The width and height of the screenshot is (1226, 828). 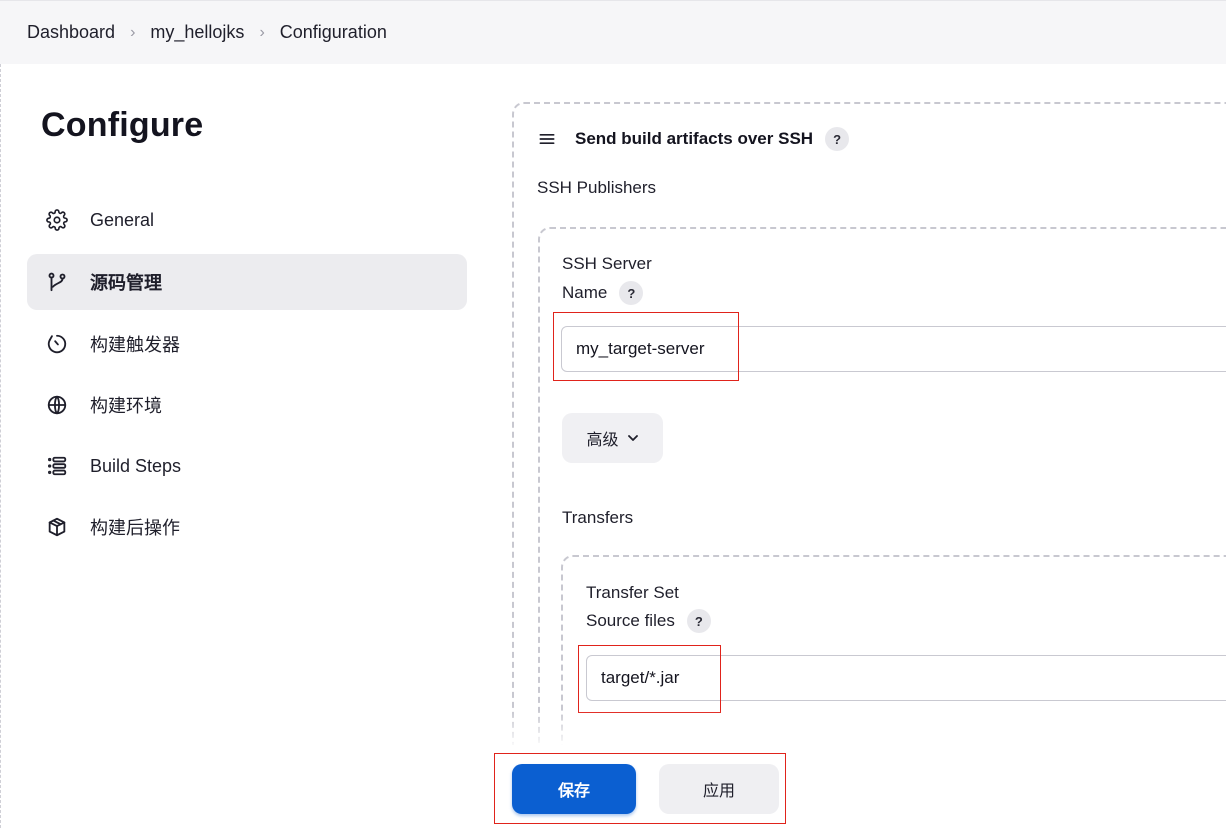 I want to click on sidebar-item-general: General, so click(x=247, y=220).